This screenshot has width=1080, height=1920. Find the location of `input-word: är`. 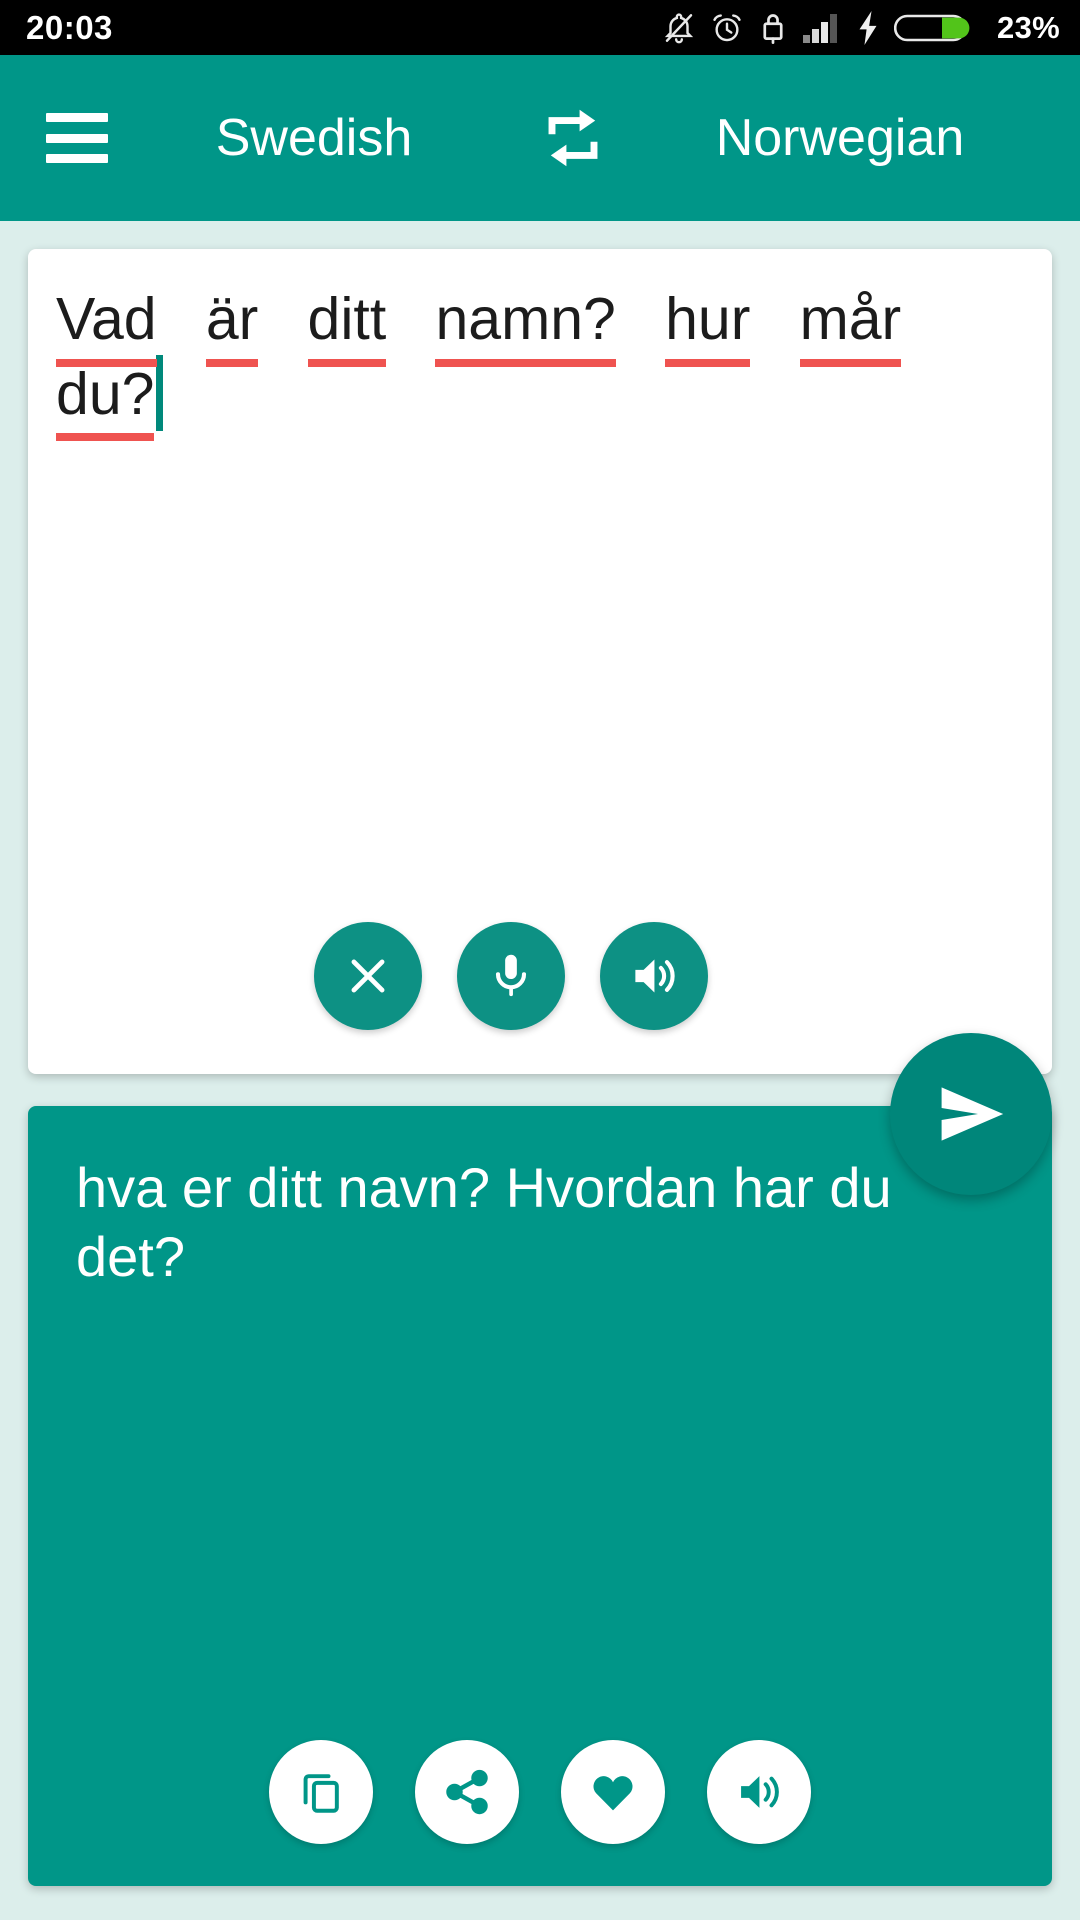

input-word: är is located at coordinates (232, 326).